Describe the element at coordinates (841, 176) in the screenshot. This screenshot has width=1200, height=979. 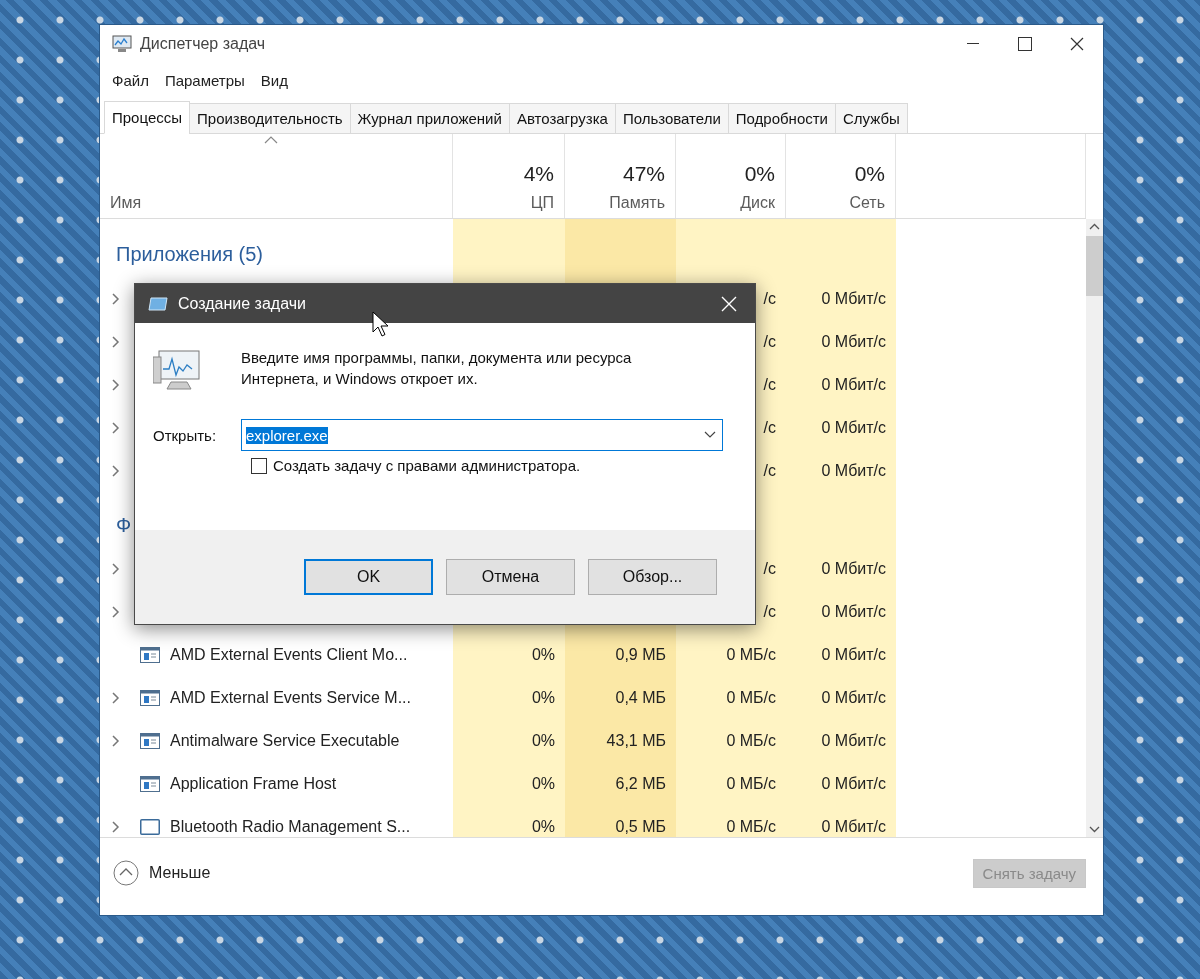
I see `column-header: 0% Сеть` at that location.